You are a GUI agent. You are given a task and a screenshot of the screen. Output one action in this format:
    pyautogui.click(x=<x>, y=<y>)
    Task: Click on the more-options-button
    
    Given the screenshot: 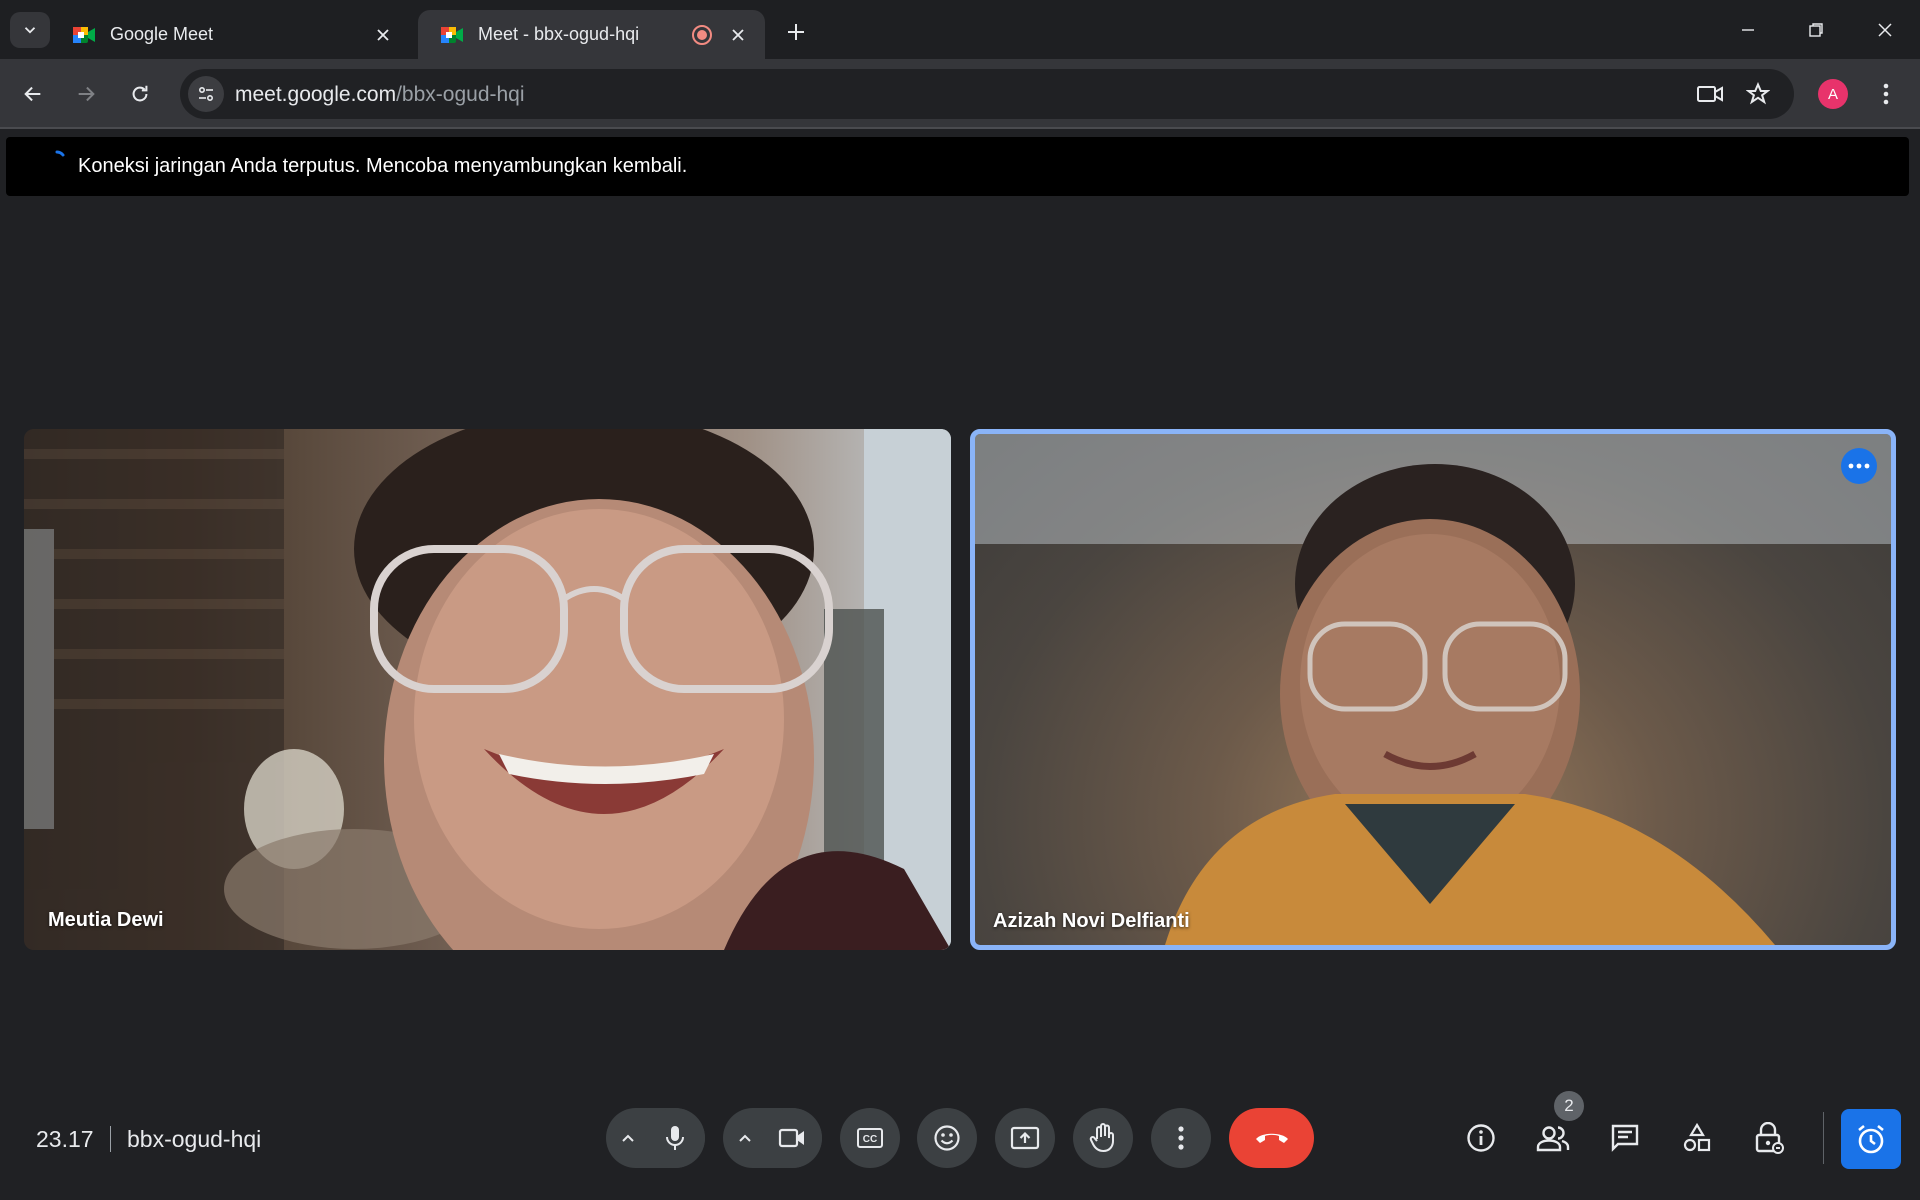 What is the action you would take?
    pyautogui.click(x=1181, y=1138)
    